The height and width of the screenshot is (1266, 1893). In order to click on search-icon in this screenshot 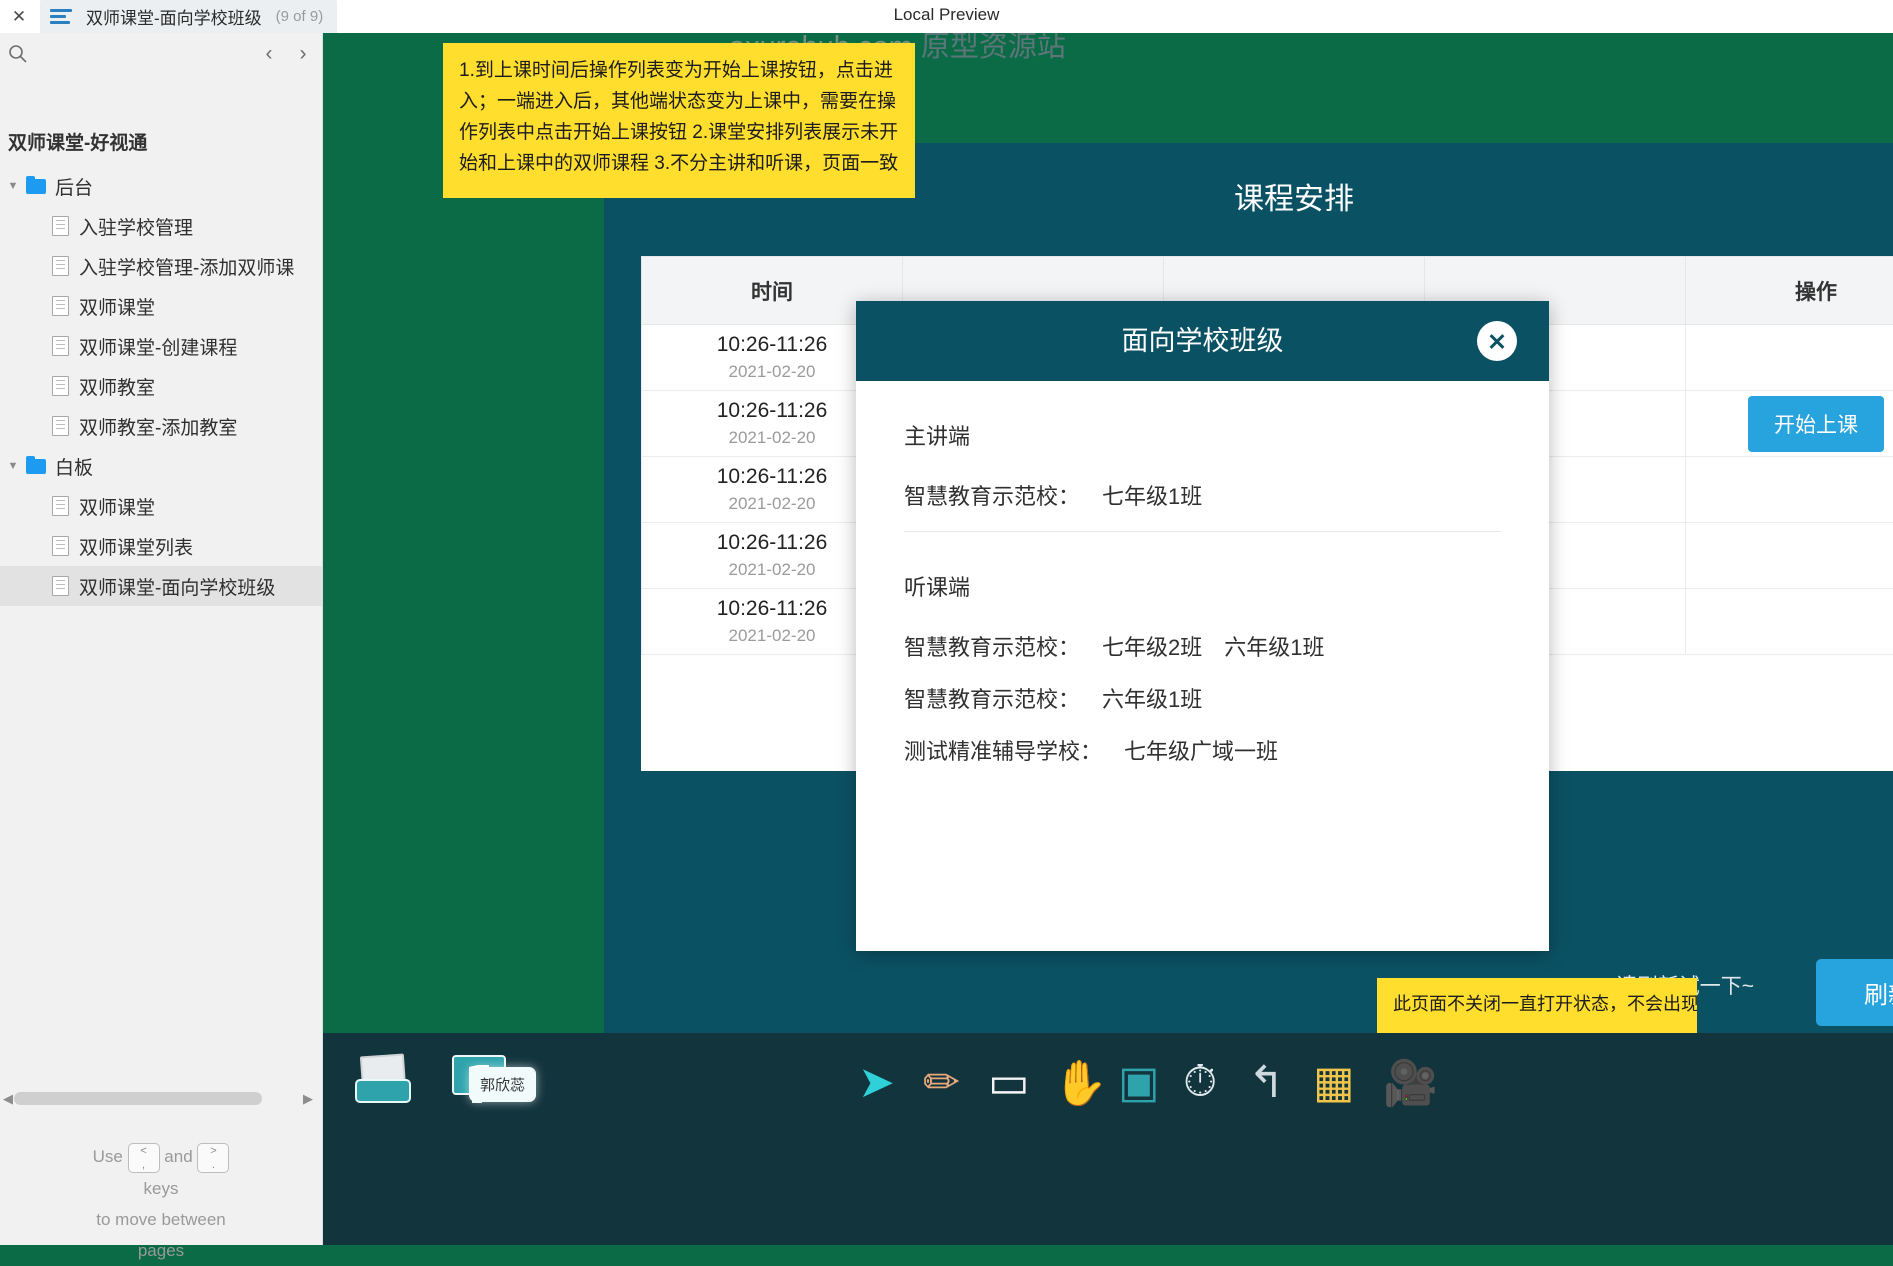, I will do `click(18, 54)`.